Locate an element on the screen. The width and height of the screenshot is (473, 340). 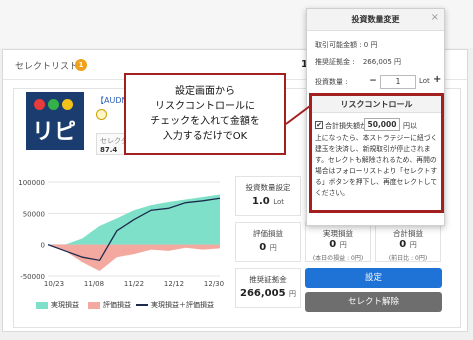
loss-amount-input: 50,000 is located at coordinates (382, 124).